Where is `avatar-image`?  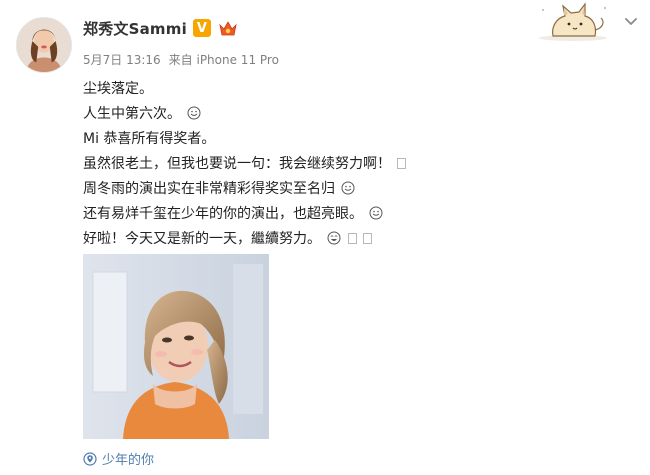
avatar-image is located at coordinates (44, 45).